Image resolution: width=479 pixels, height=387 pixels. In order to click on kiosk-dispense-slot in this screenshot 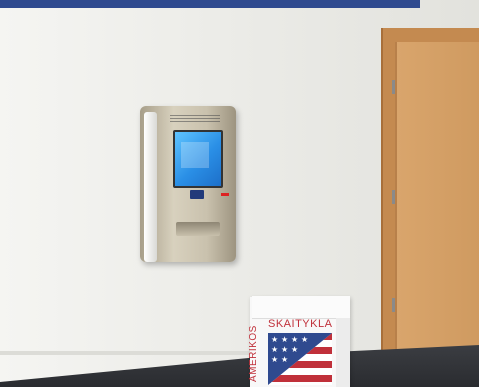, I will do `click(198, 229)`.